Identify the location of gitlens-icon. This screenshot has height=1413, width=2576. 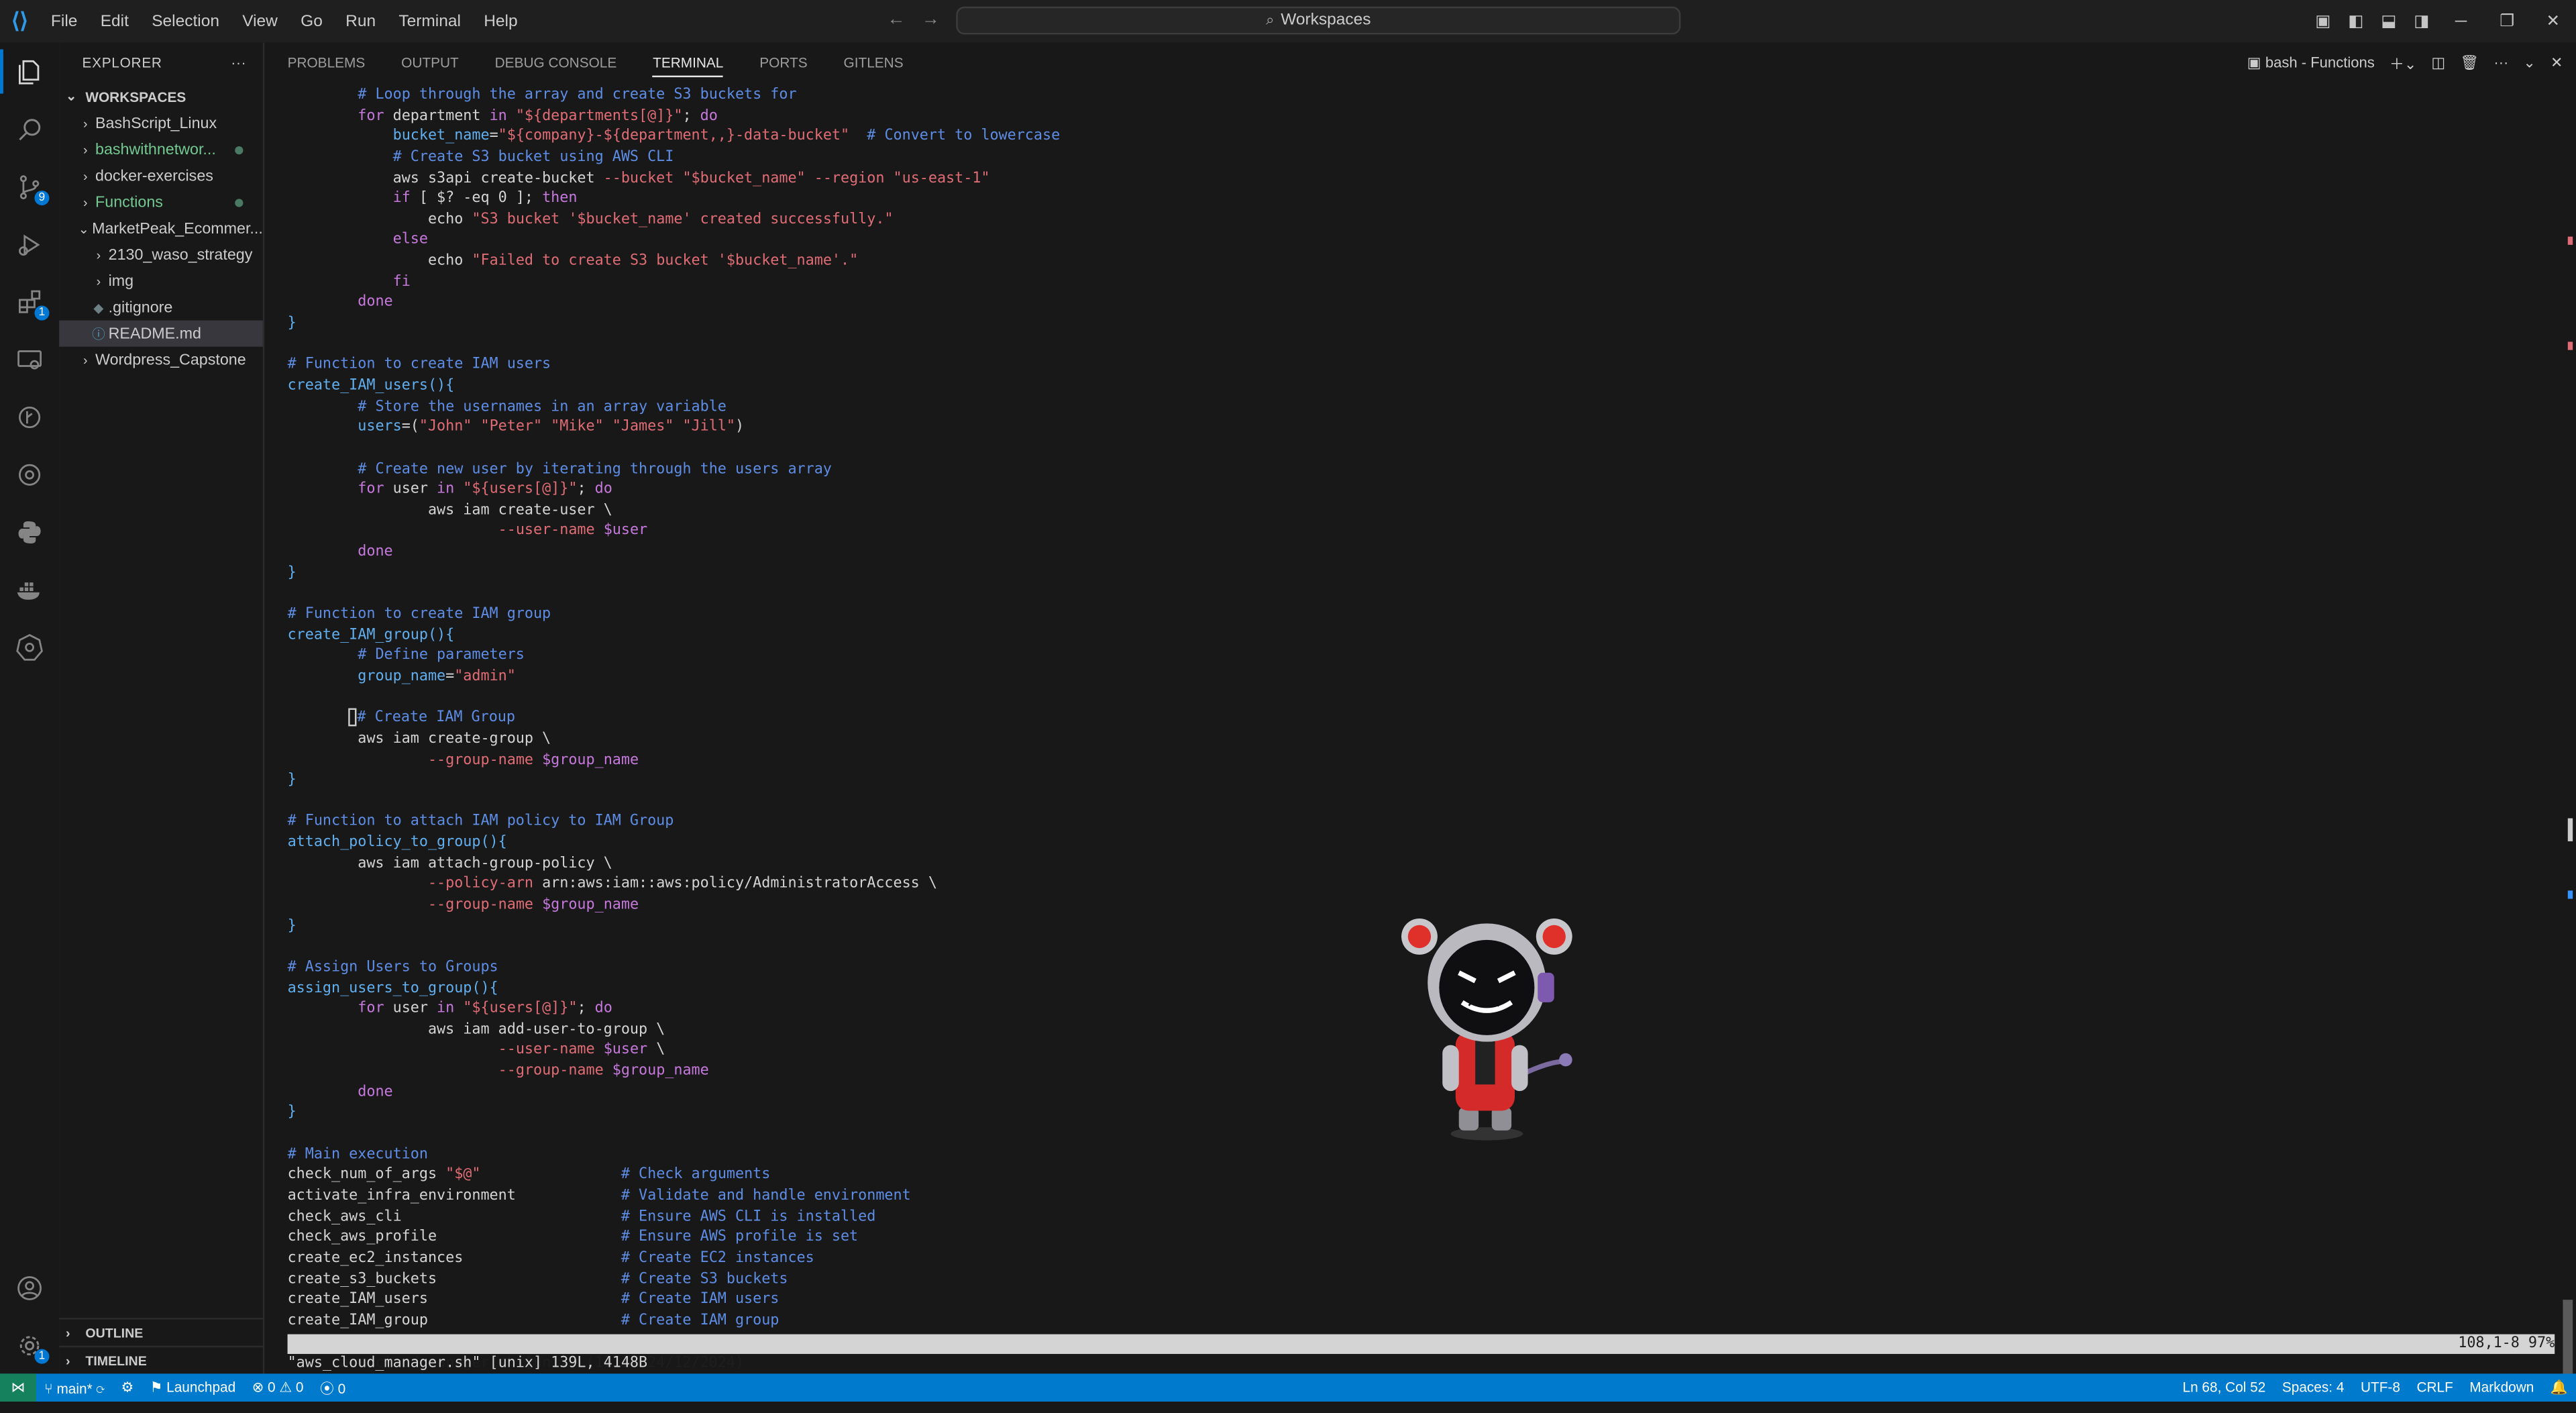
(29, 417).